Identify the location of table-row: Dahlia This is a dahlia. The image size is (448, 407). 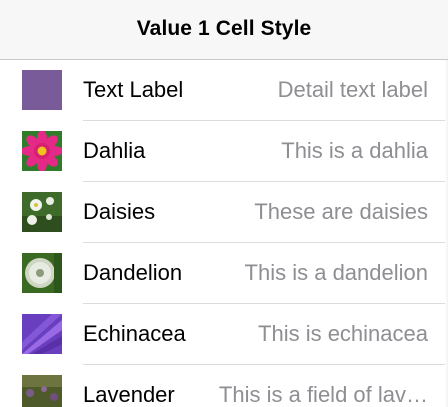
(224, 151).